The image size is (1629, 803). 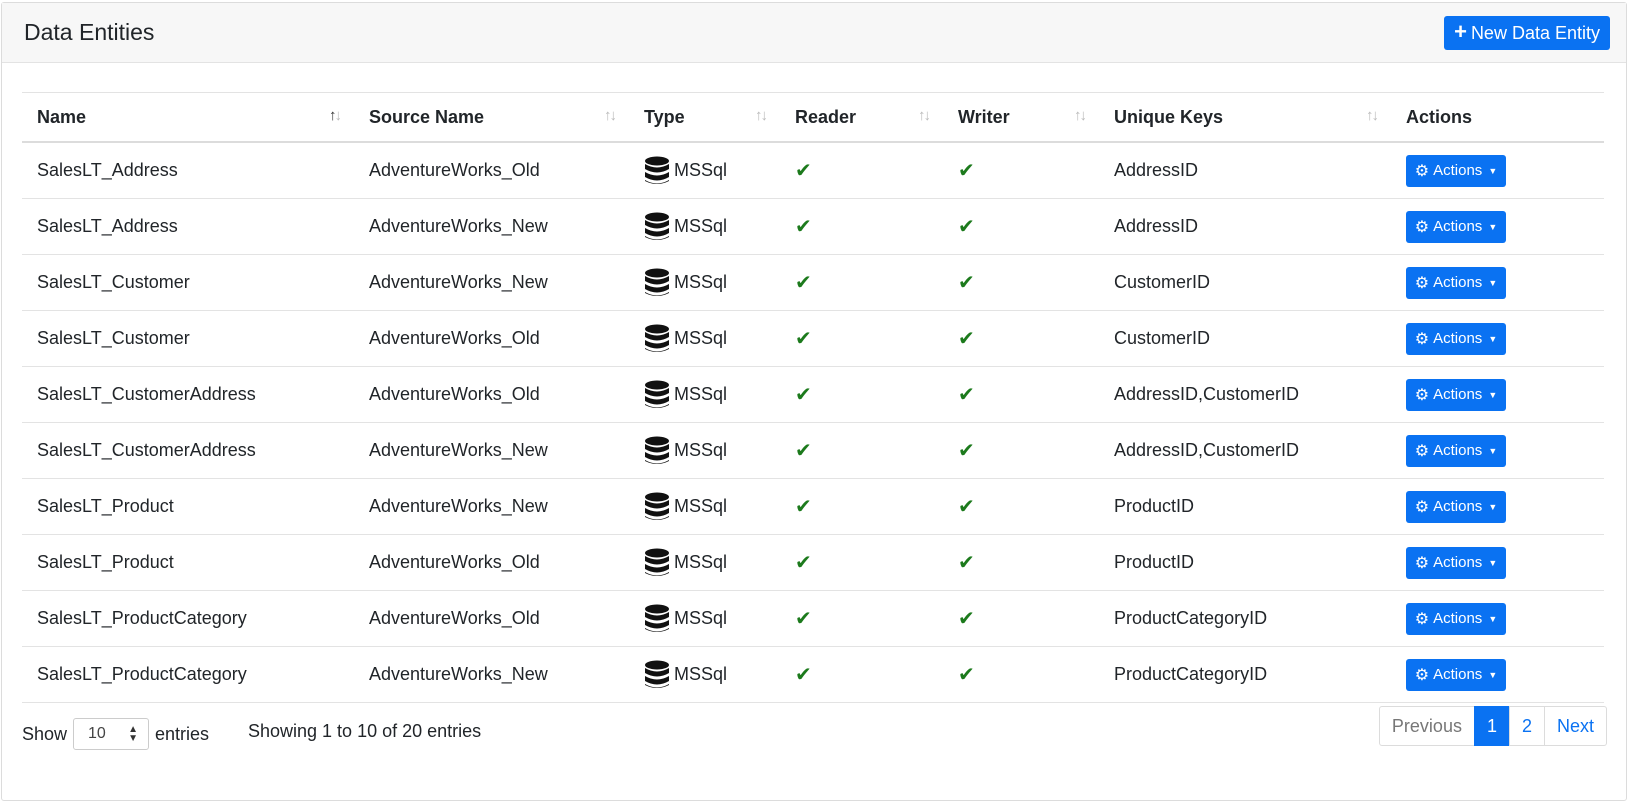 What do you see at coordinates (704, 117) in the screenshot?
I see `col-header-type: Type ↑↓` at bounding box center [704, 117].